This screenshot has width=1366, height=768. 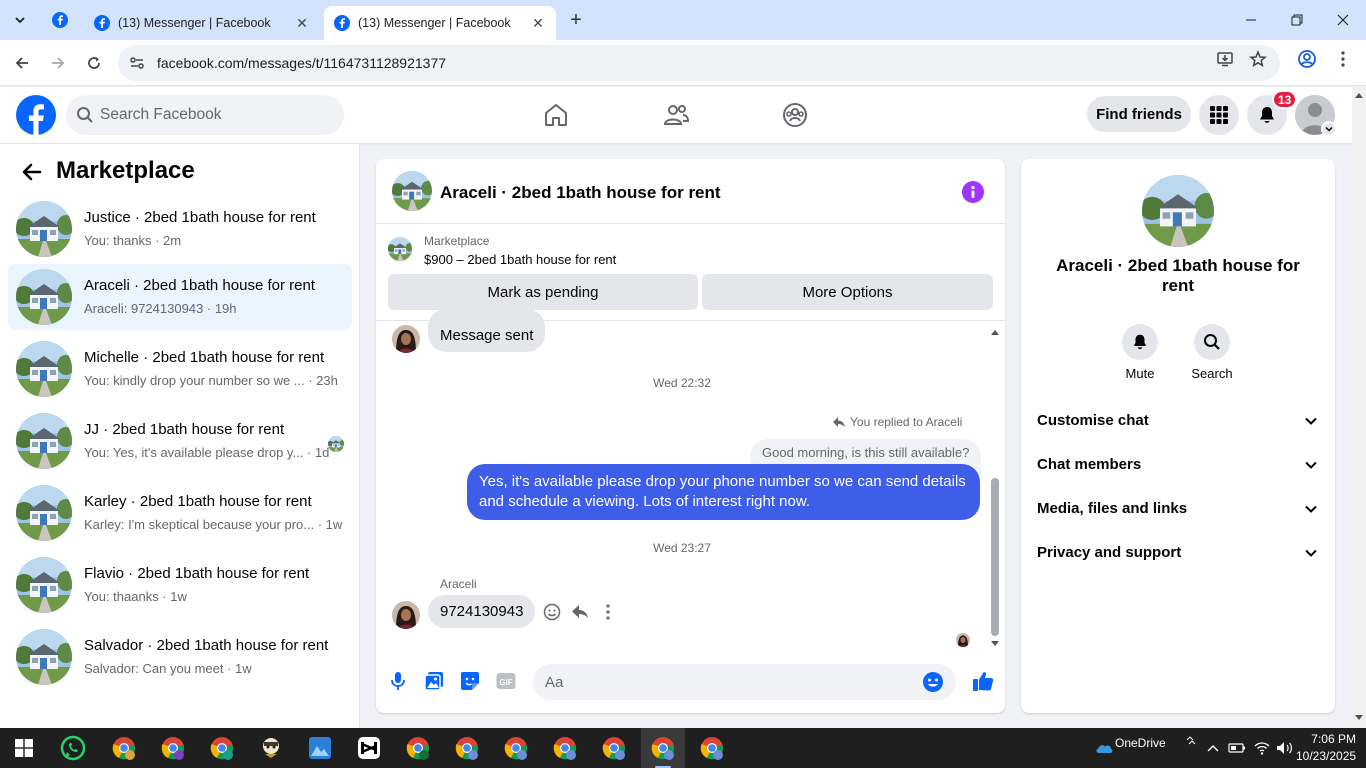 What do you see at coordinates (1140, 342) in the screenshot?
I see `mute-circle` at bounding box center [1140, 342].